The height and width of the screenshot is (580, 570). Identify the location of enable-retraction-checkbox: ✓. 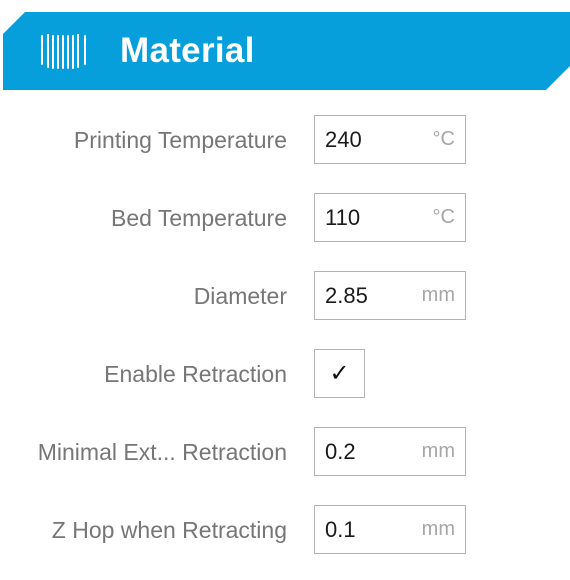
(339, 373).